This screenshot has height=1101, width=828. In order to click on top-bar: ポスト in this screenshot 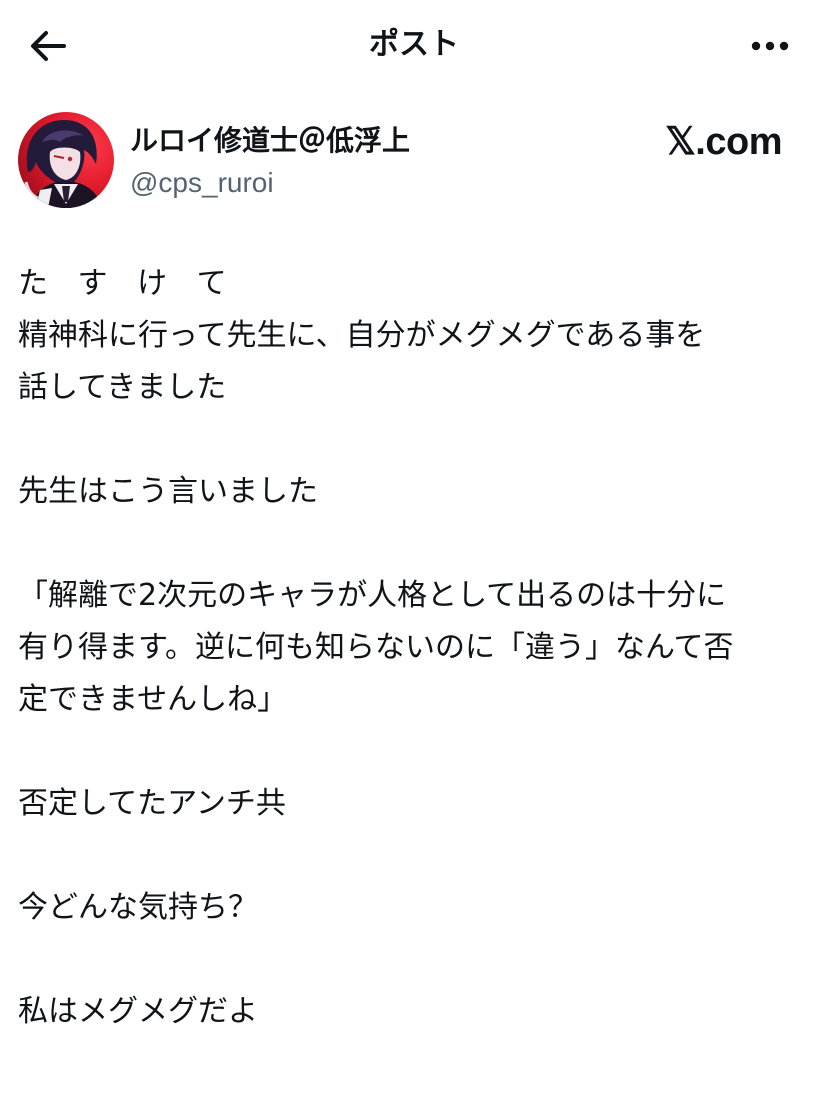, I will do `click(414, 45)`.